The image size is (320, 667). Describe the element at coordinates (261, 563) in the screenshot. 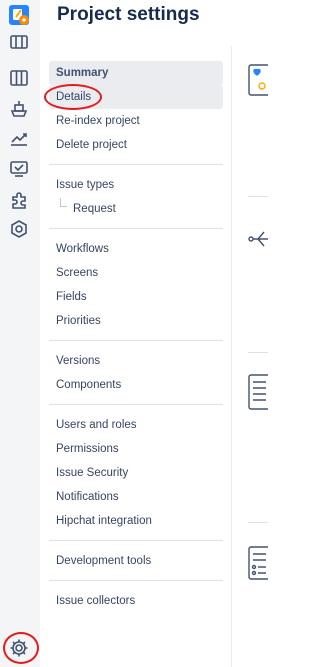

I see `permissions-illustration-icon` at that location.